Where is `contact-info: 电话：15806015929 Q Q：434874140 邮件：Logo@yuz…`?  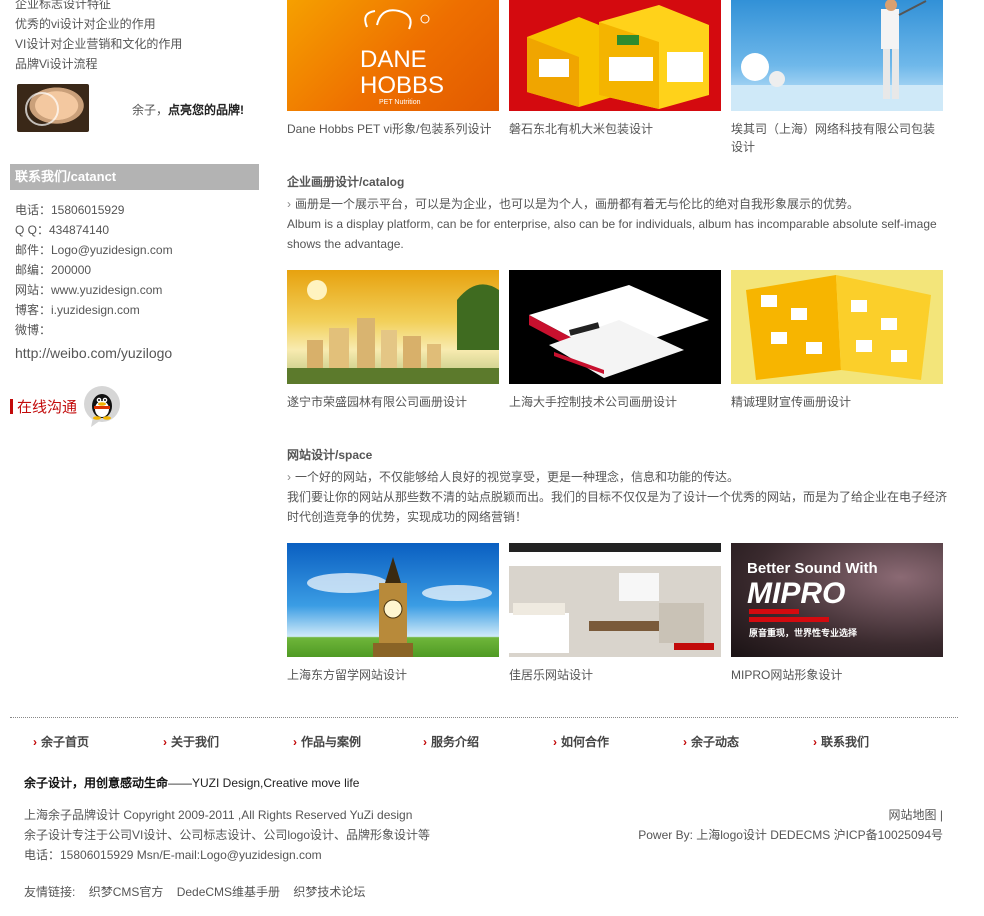 contact-info: 电话：15806015929 Q Q：434874140 邮件：Logo@yuz… is located at coordinates (135, 283).